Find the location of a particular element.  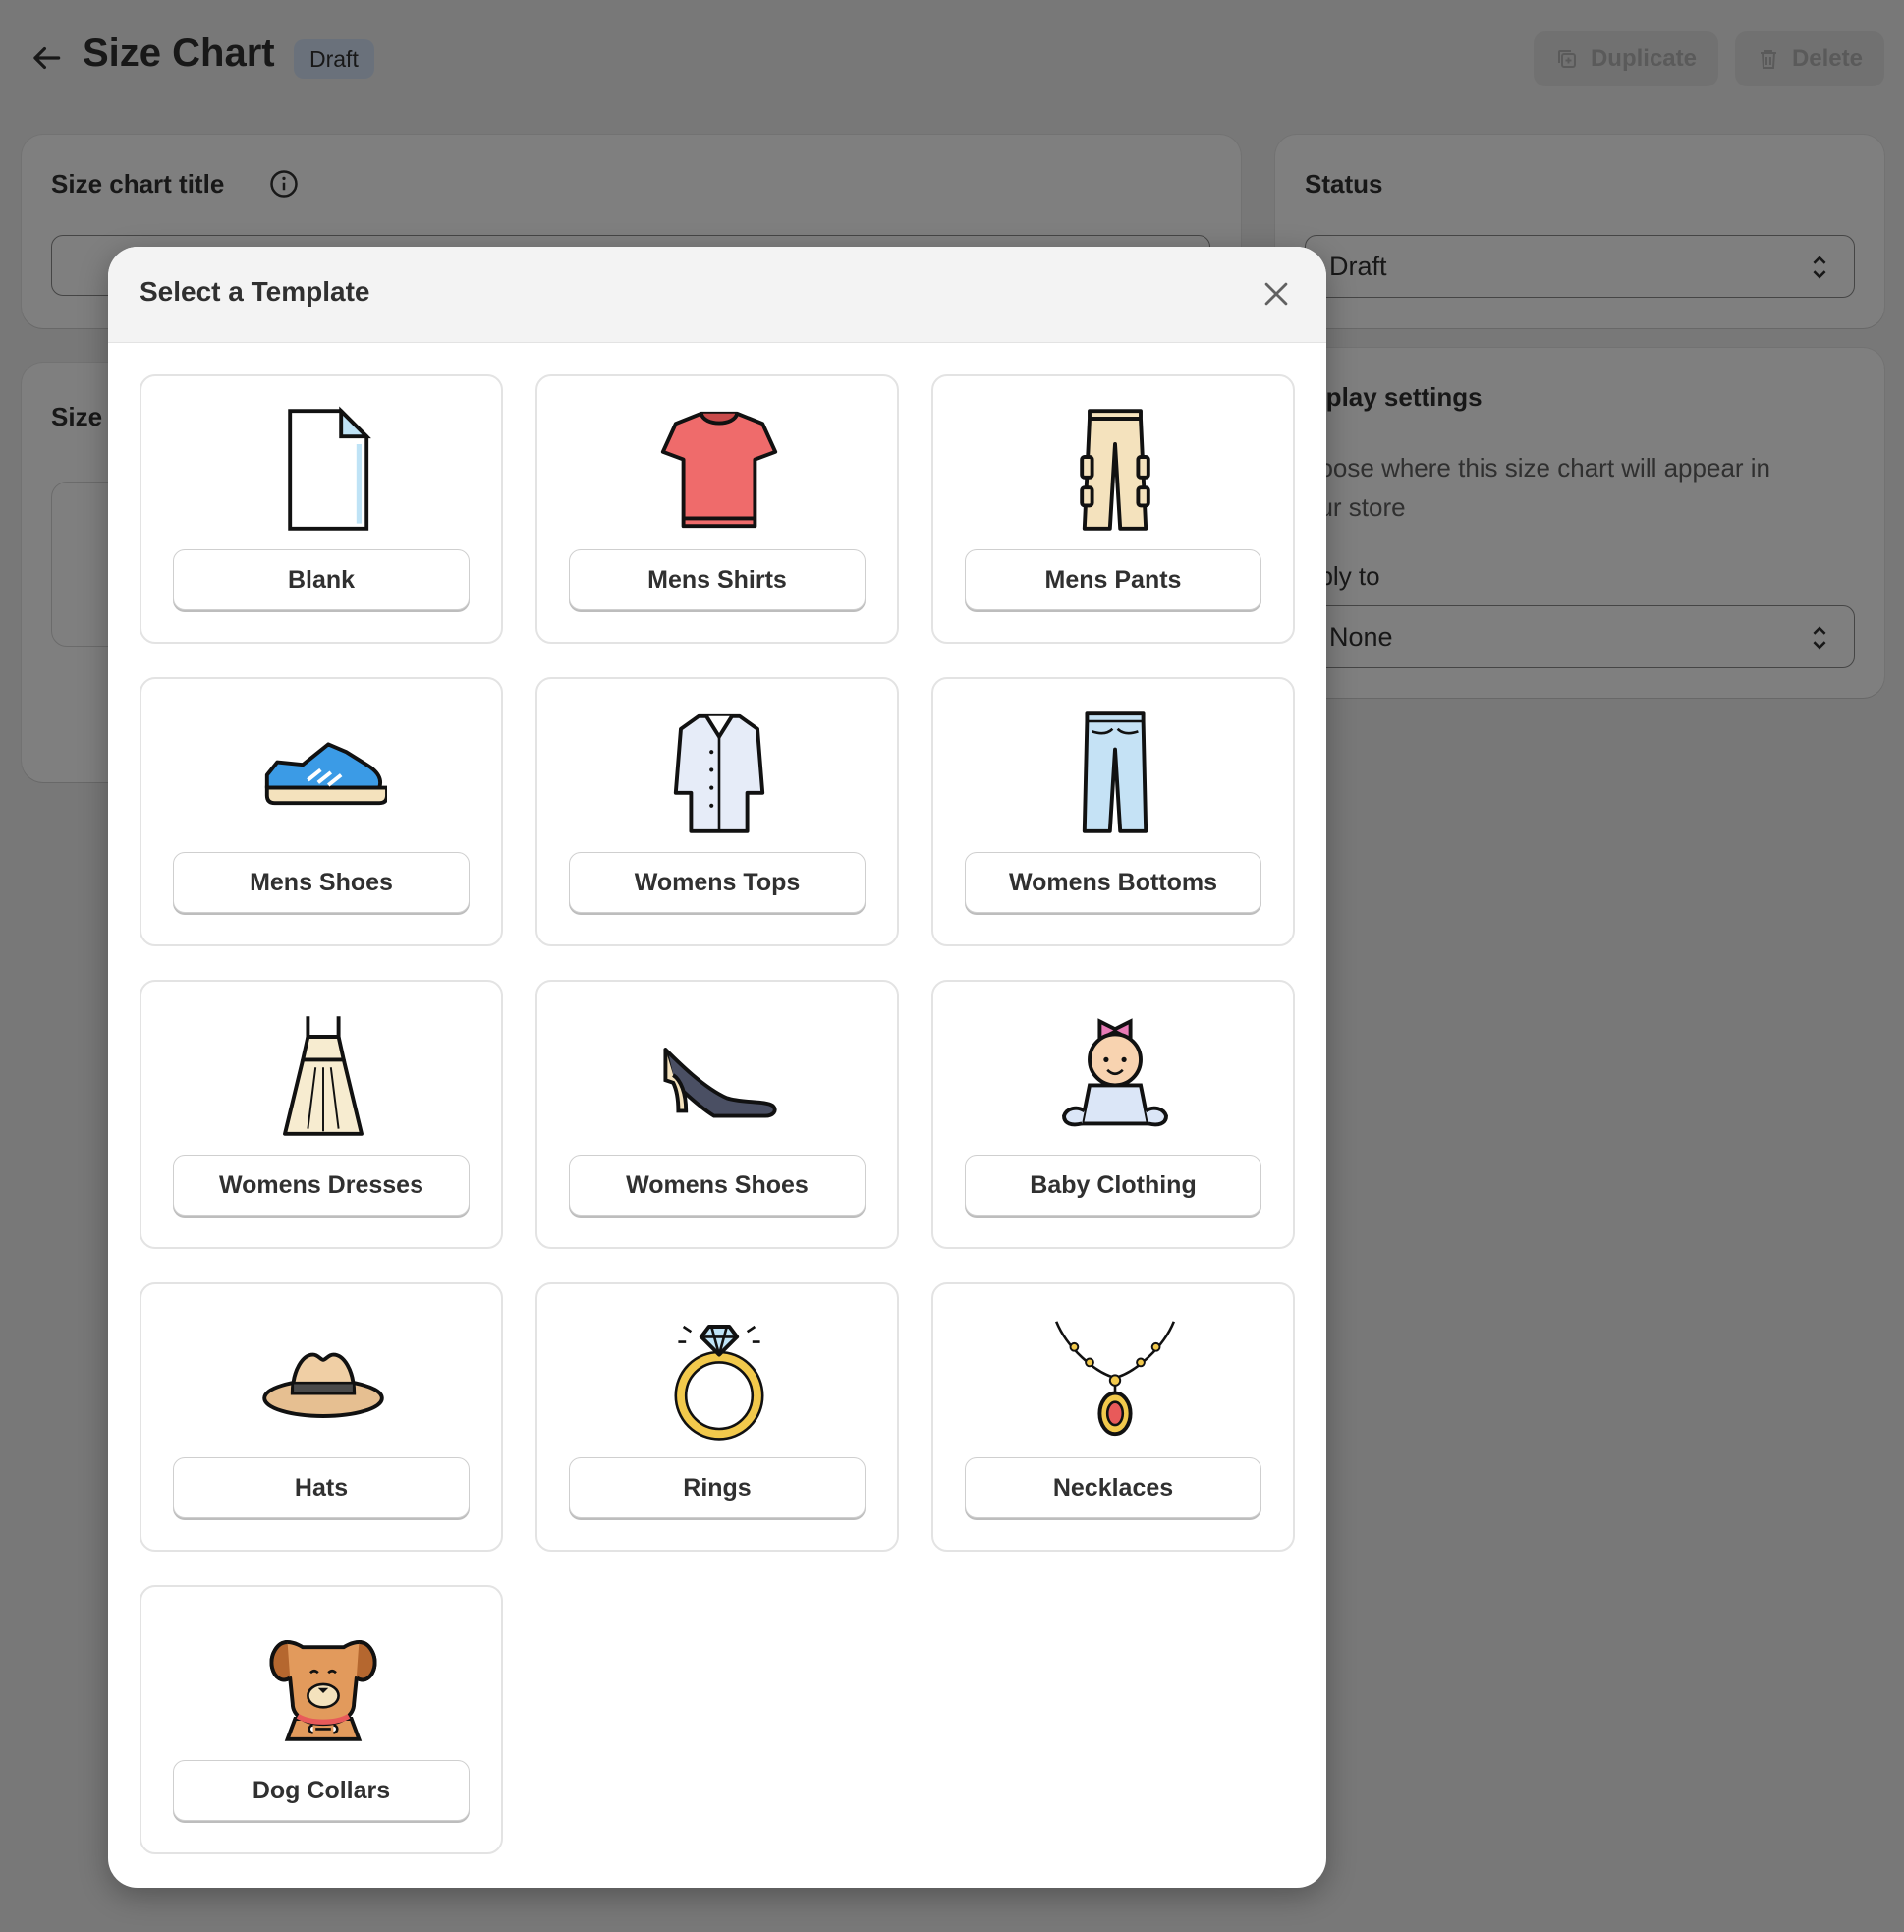

template-tile-rings: Rings is located at coordinates (717, 1417).